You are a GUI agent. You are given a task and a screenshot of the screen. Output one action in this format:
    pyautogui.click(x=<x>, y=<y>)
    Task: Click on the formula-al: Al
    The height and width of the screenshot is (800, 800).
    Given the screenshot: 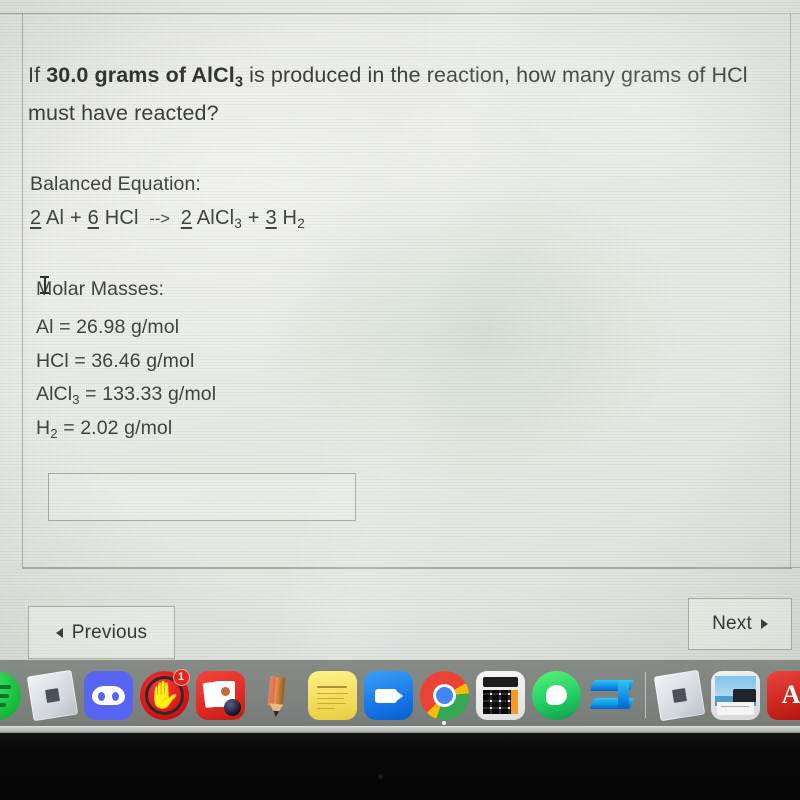 What is the action you would take?
    pyautogui.click(x=55, y=218)
    